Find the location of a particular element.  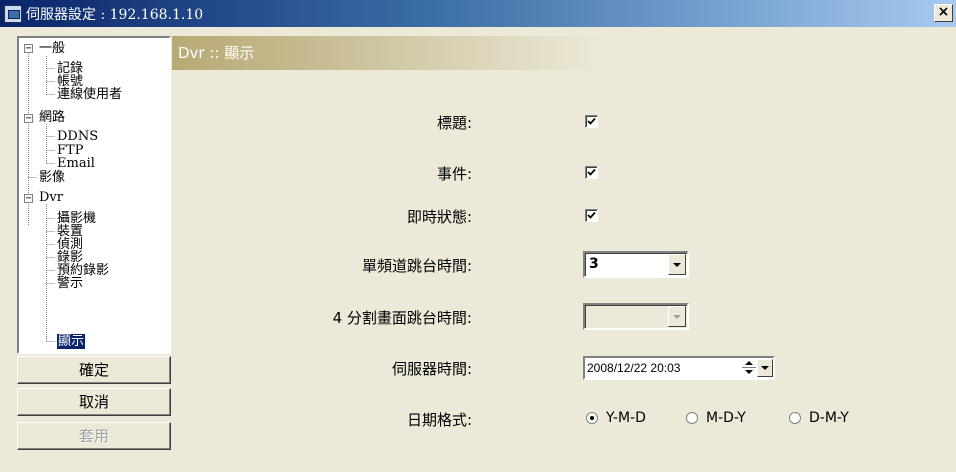

collapse-general-icon: − is located at coordinates (28, 49).